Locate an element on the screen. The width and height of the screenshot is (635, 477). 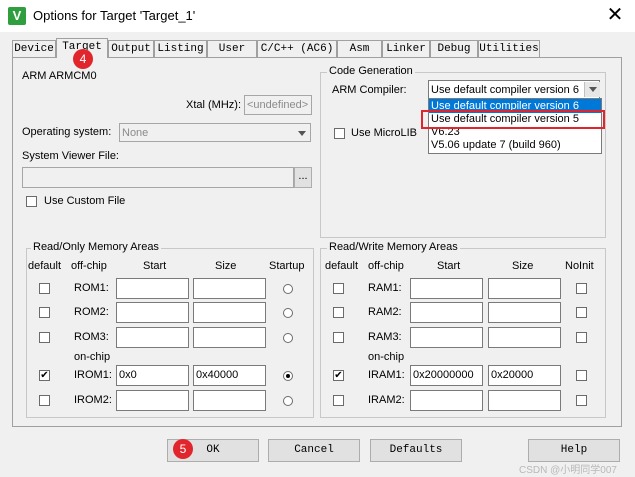
ro-memory-title: Read/Only Memory Areas is located at coordinates (96, 247).